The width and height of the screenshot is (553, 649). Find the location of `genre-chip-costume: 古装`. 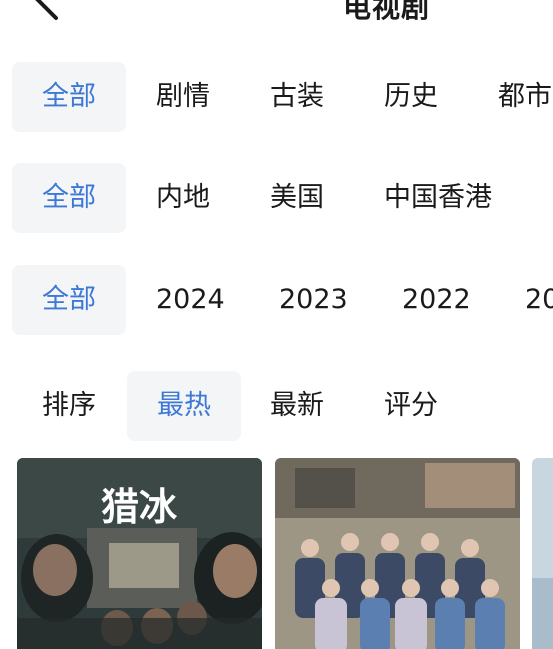

genre-chip-costume: 古装 is located at coordinates (297, 97).